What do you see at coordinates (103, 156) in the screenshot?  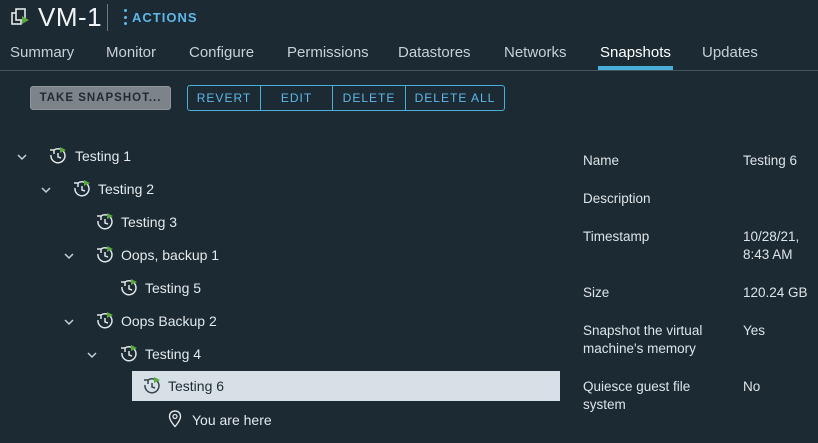 I see `tree-item-label: Testing 1` at bounding box center [103, 156].